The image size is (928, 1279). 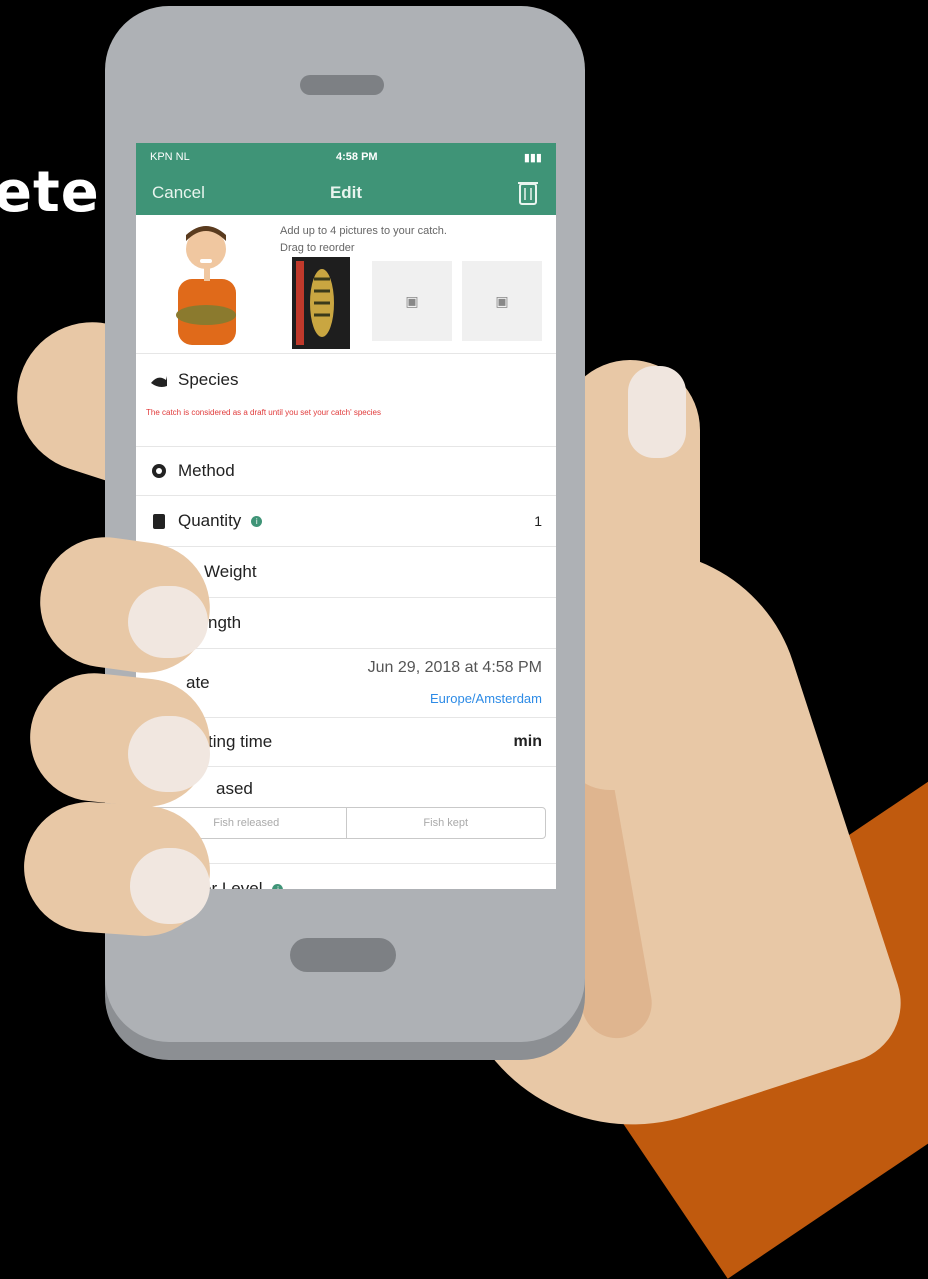 I want to click on thumb-nail, so click(x=657, y=412).